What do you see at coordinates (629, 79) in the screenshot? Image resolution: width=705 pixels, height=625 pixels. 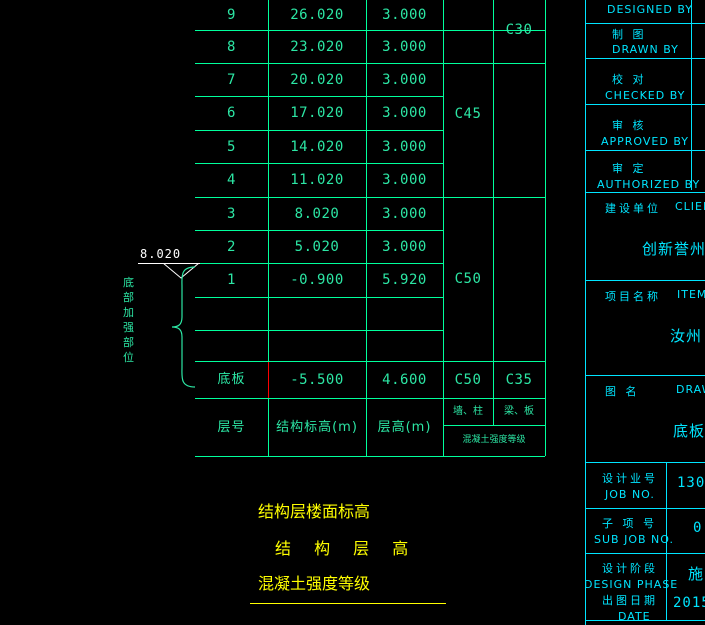 I see `titleblock-checked-by-name: 校 对` at bounding box center [629, 79].